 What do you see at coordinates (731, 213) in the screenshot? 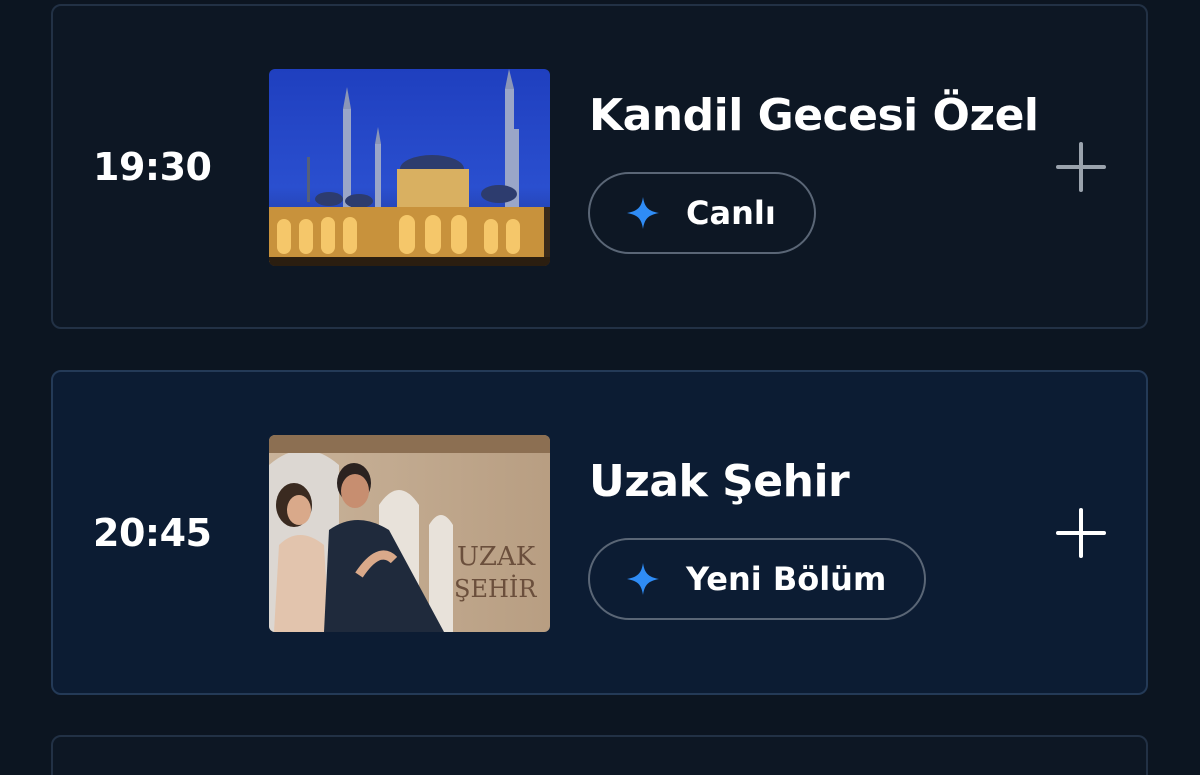
I see `badge-label: Canlı` at bounding box center [731, 213].